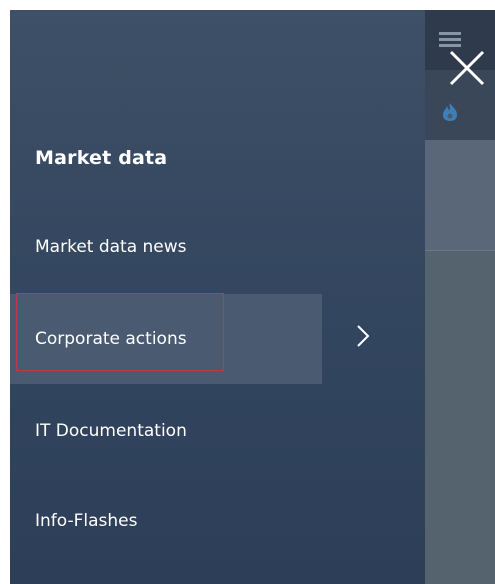 Image resolution: width=495 pixels, height=584 pixels. I want to click on flame-logo-icon, so click(450, 112).